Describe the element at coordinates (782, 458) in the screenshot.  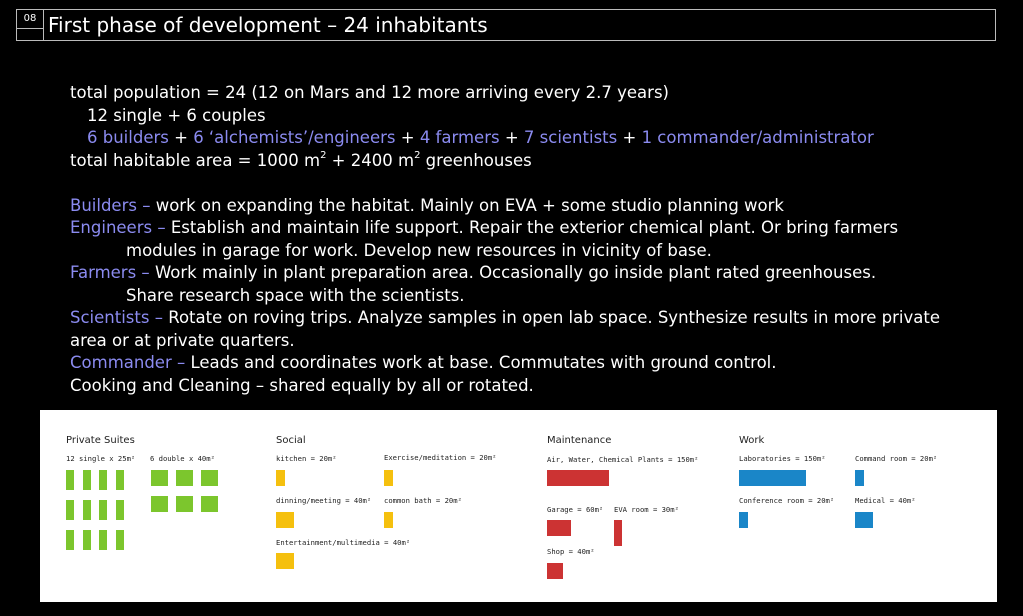
I see `legend-label-labs: Laboratories = 150m²` at that location.